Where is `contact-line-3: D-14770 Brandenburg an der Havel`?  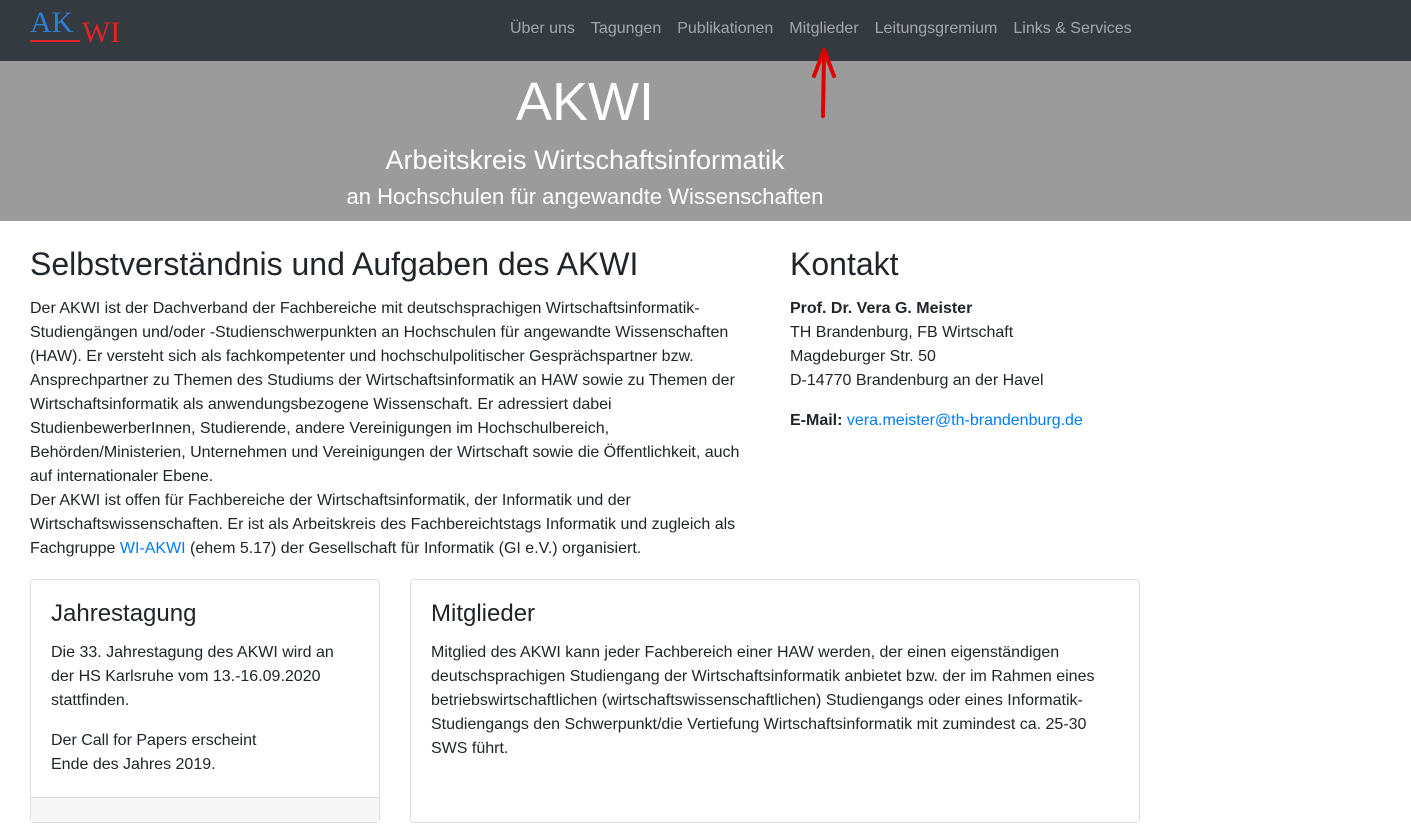
contact-line-3: D-14770 Brandenburg an der Havel is located at coordinates (917, 380).